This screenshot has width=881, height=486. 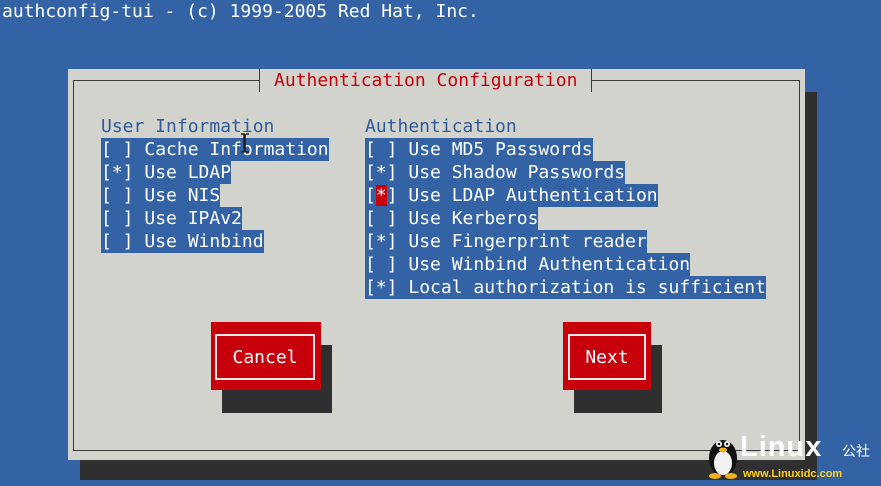 I want to click on cancel-button-label: Cancel, so click(x=265, y=357).